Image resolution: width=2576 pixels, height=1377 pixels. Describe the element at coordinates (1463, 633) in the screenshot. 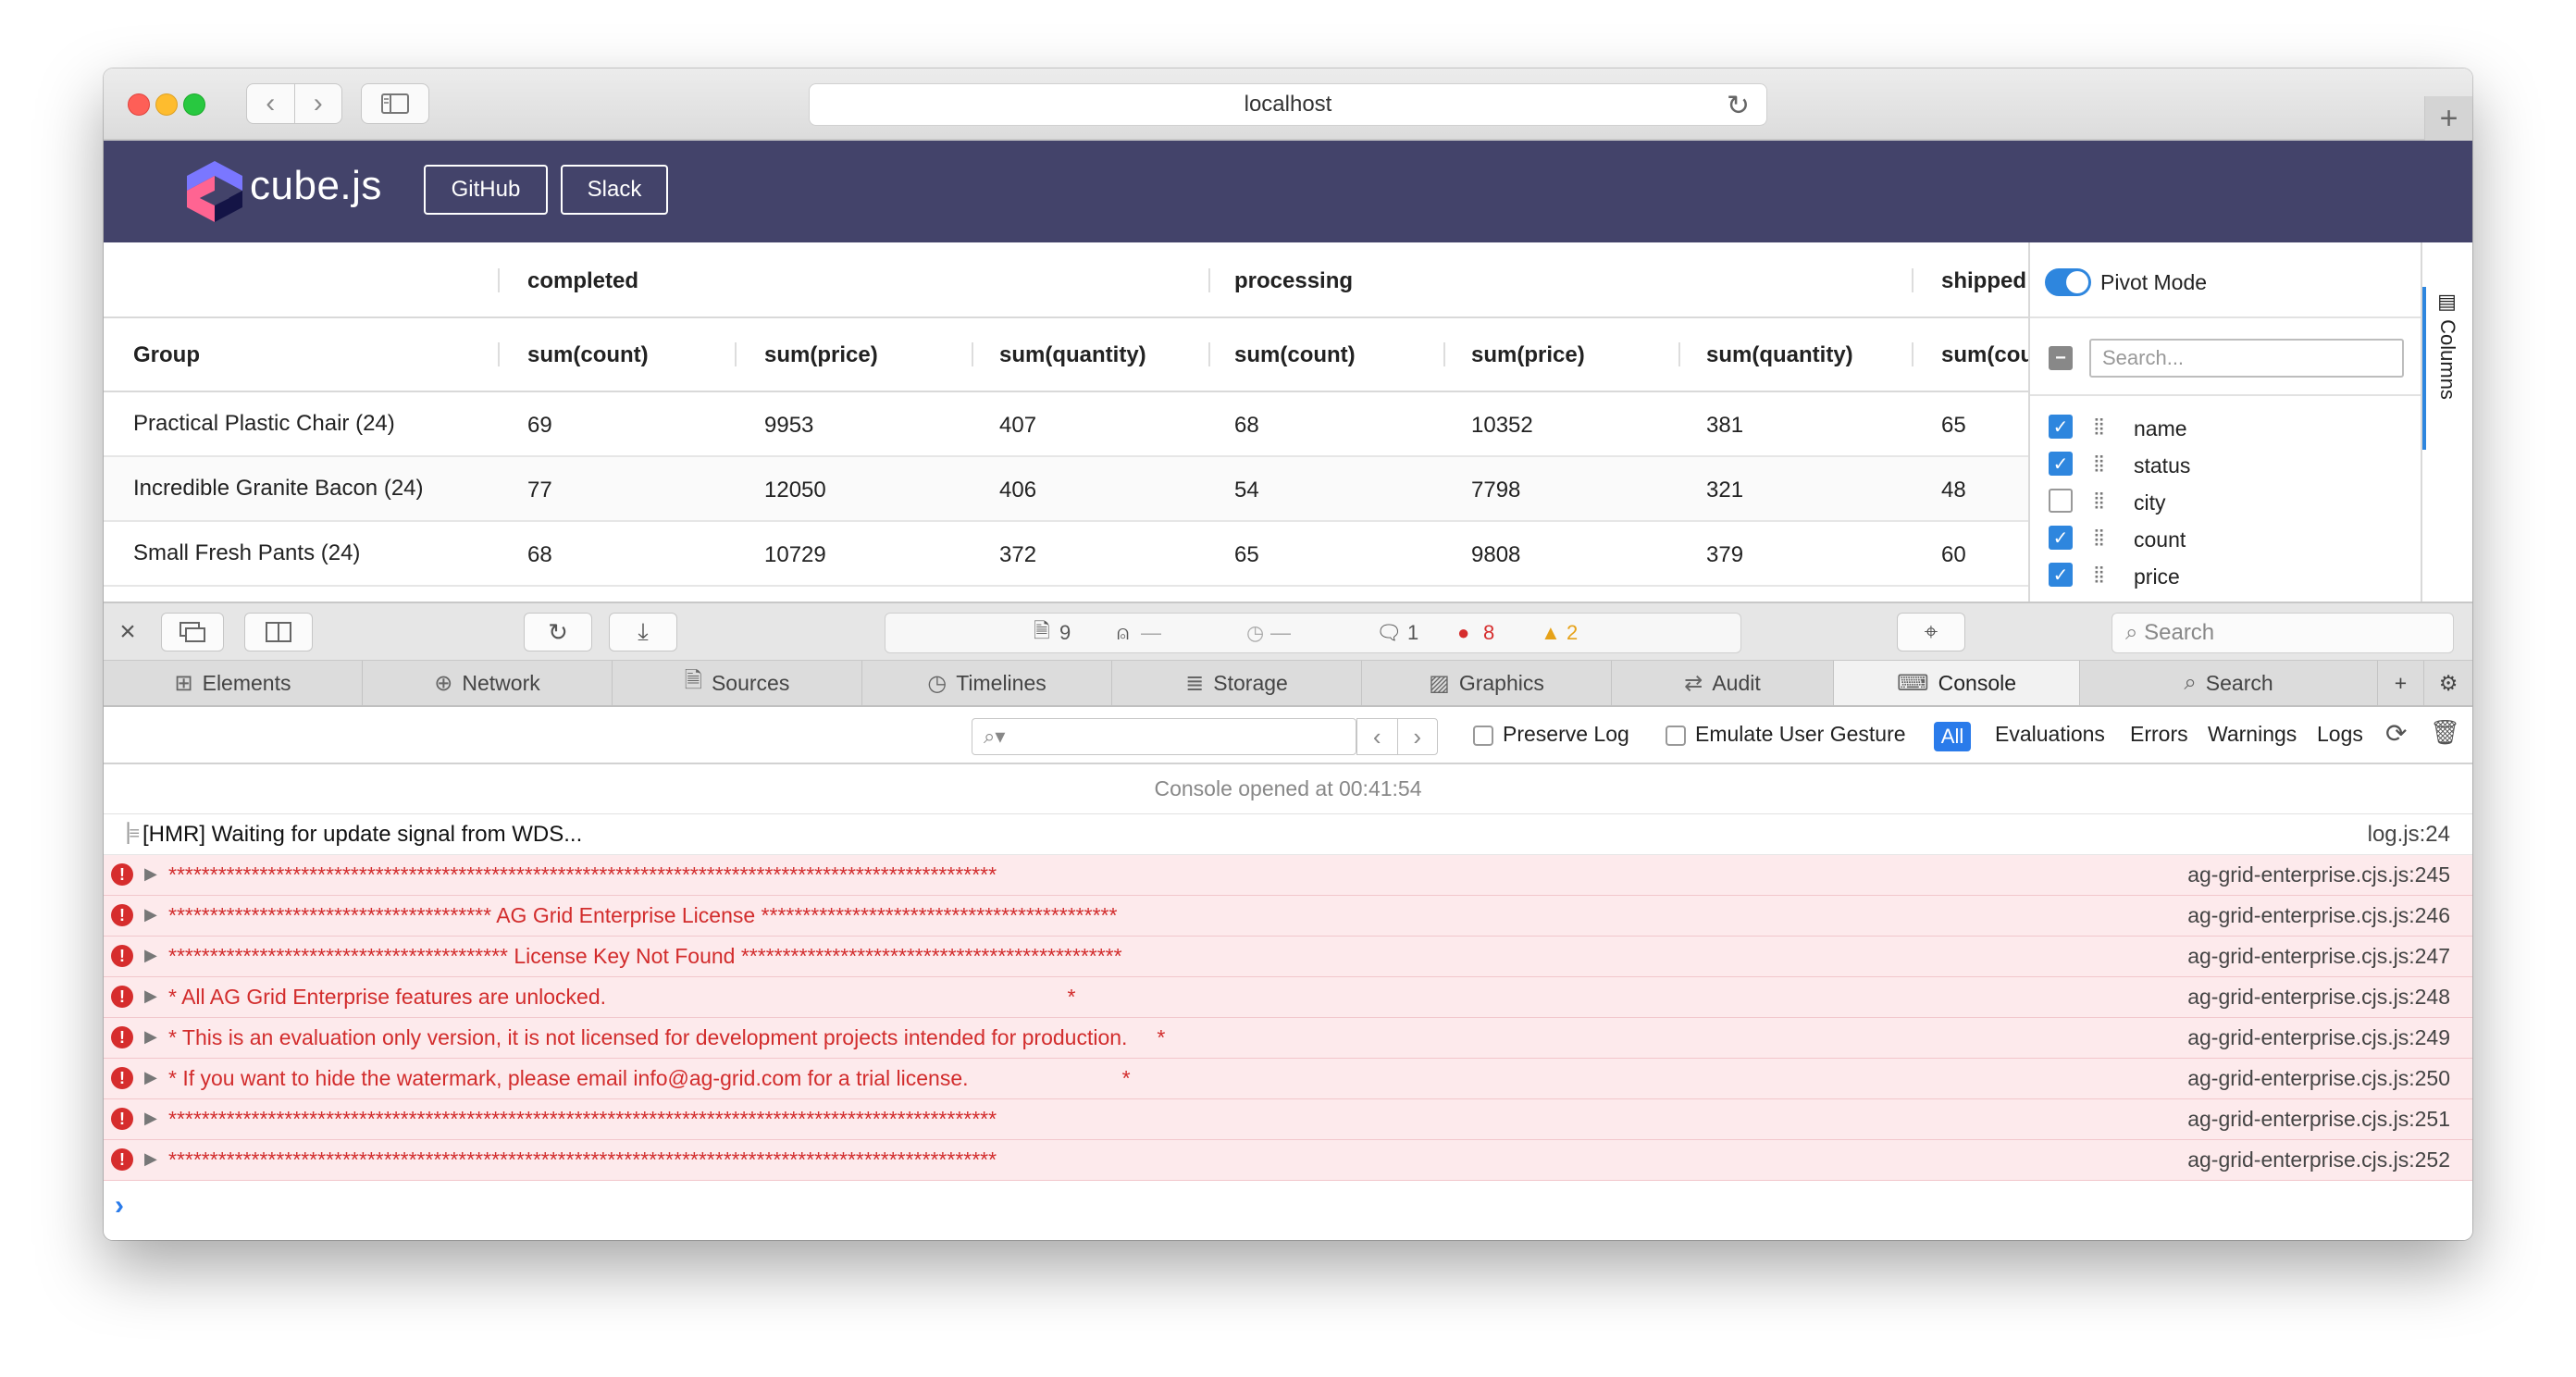

I see `error-icon: ●` at that location.